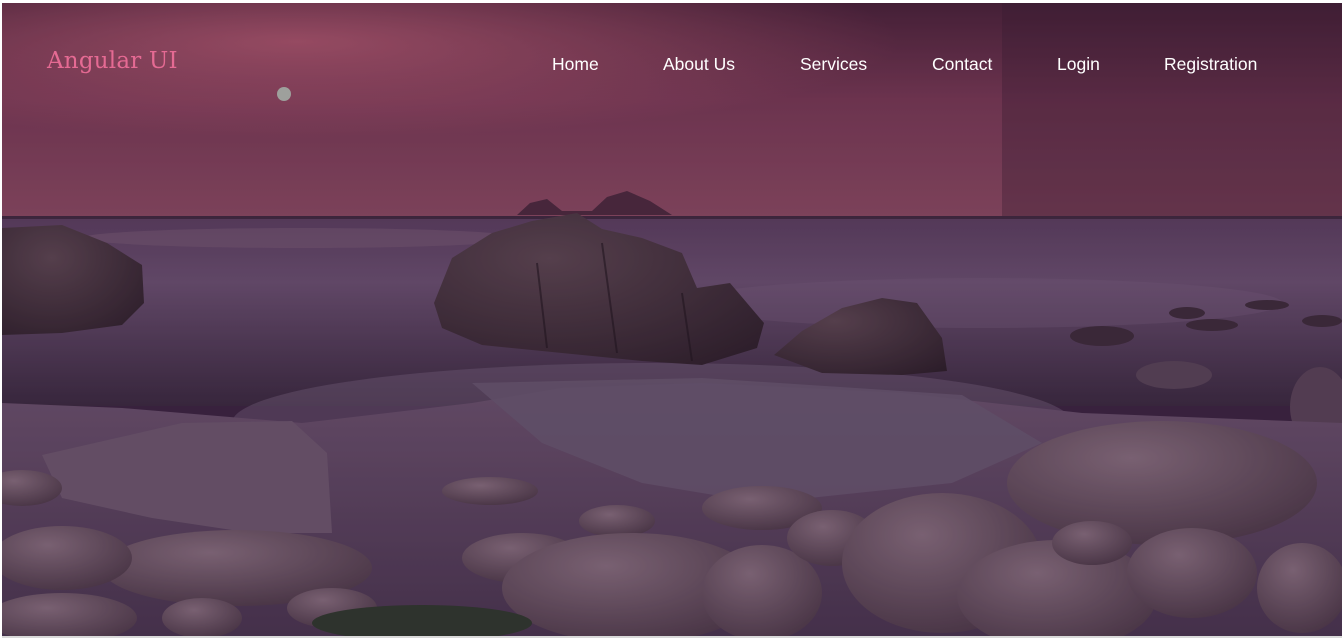  Describe the element at coordinates (1078, 64) in the screenshot. I see `nav-login: Login` at that location.